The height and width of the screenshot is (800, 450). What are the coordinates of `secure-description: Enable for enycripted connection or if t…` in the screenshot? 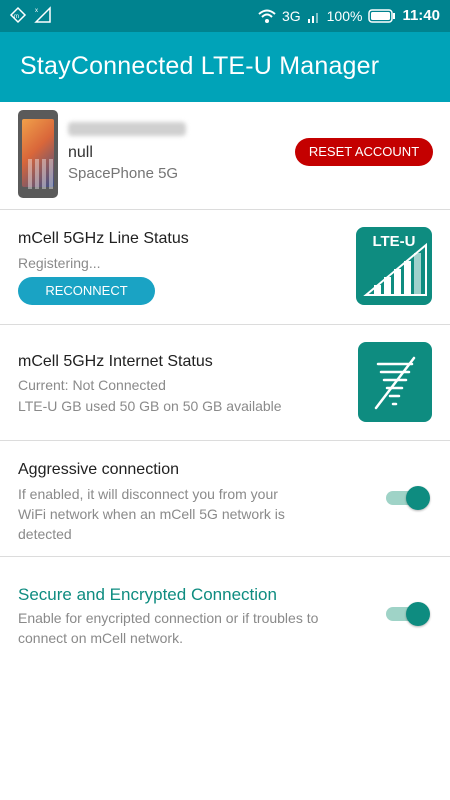 It's located at (168, 628).